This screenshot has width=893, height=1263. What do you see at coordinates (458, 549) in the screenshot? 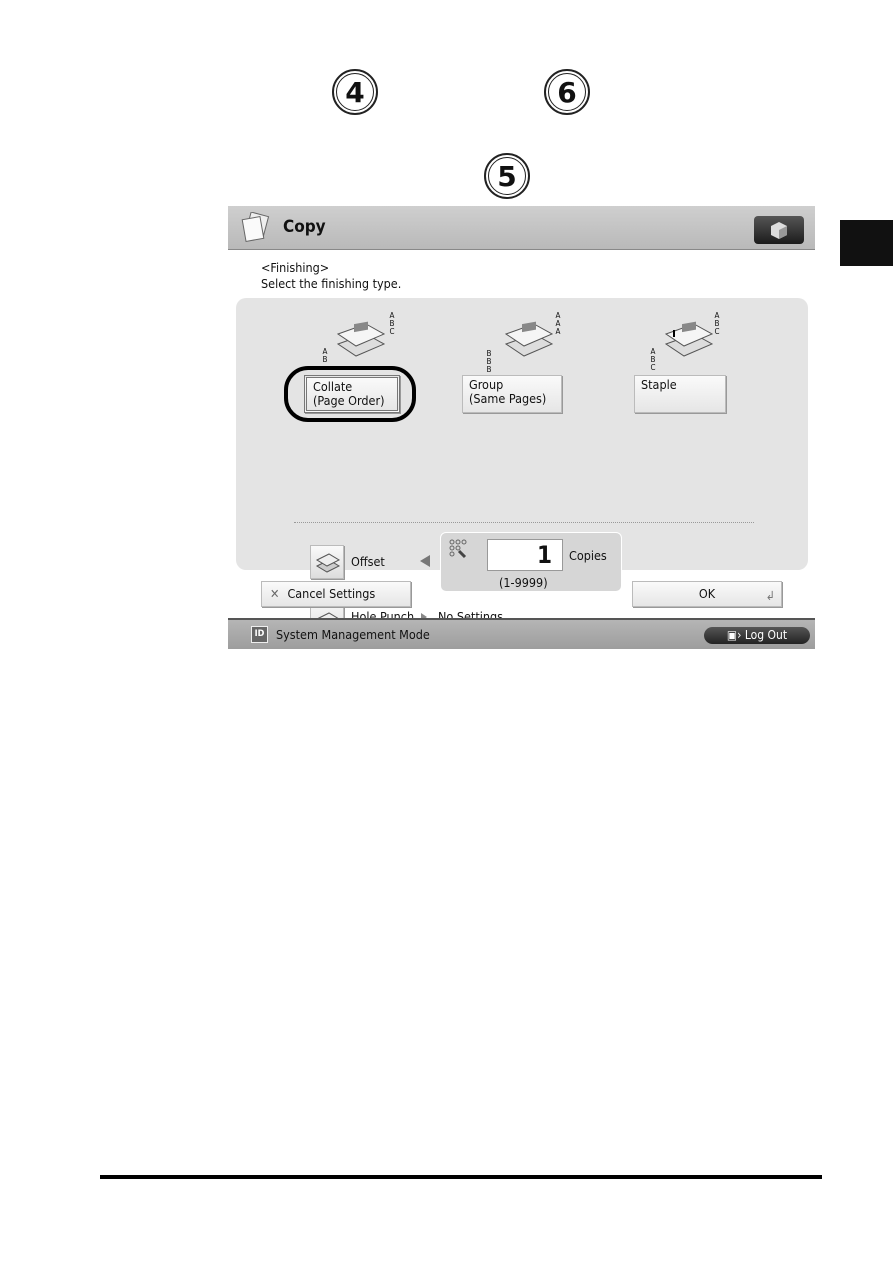
I see `keypad-icon` at bounding box center [458, 549].